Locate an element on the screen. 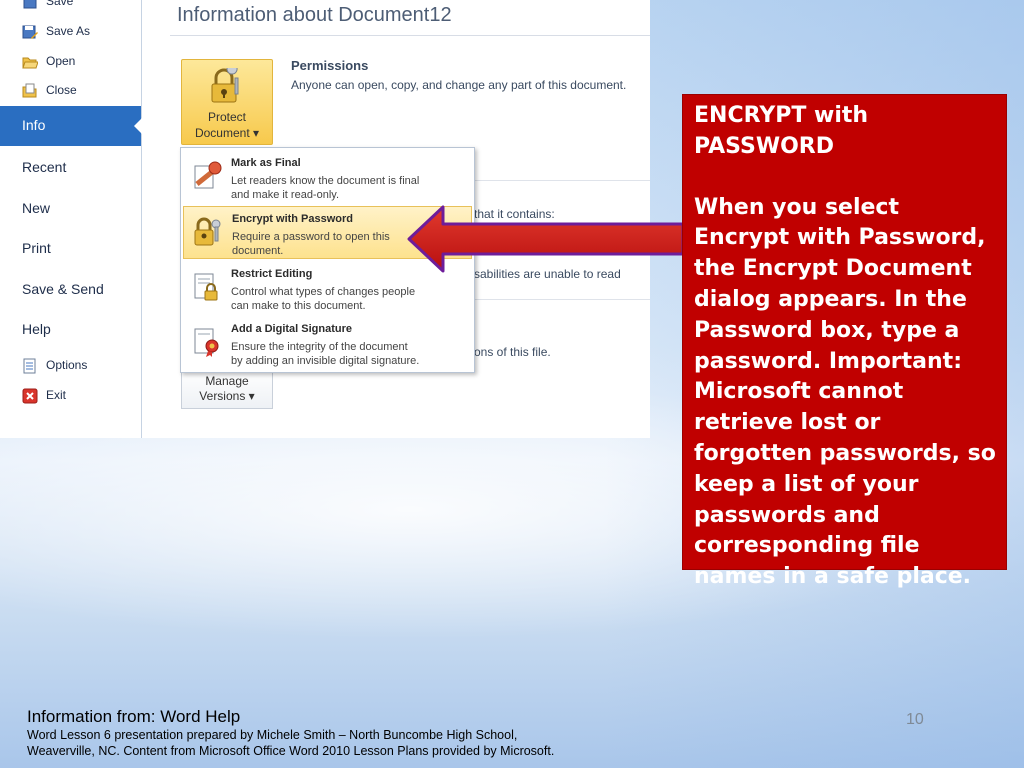  sidebar-item-exit: Exit is located at coordinates (70, 396).